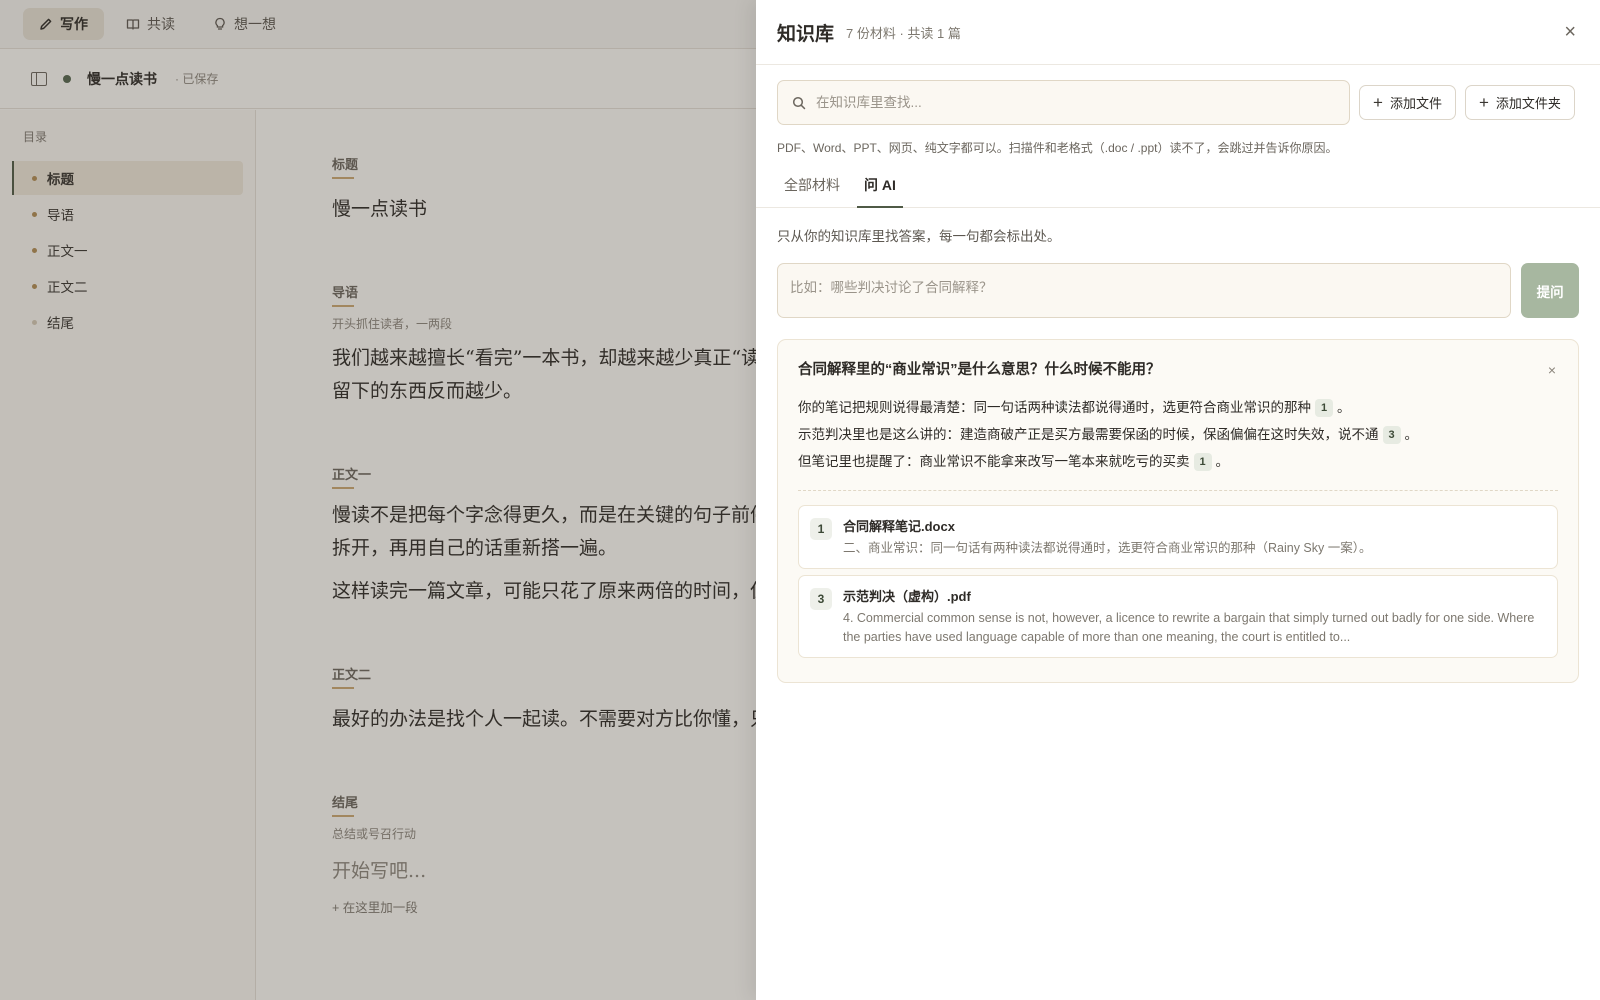 The height and width of the screenshot is (1000, 1600). What do you see at coordinates (1528, 103) in the screenshot?
I see `add-folder-label: 添加文件夹` at bounding box center [1528, 103].